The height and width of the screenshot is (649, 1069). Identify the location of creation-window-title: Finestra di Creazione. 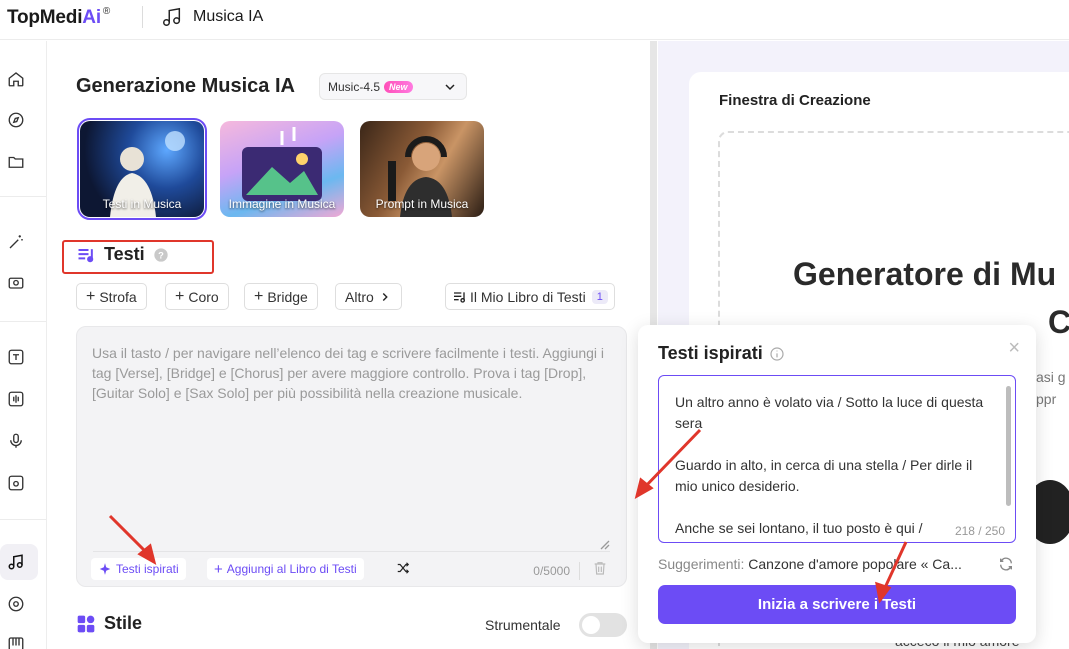
(795, 100).